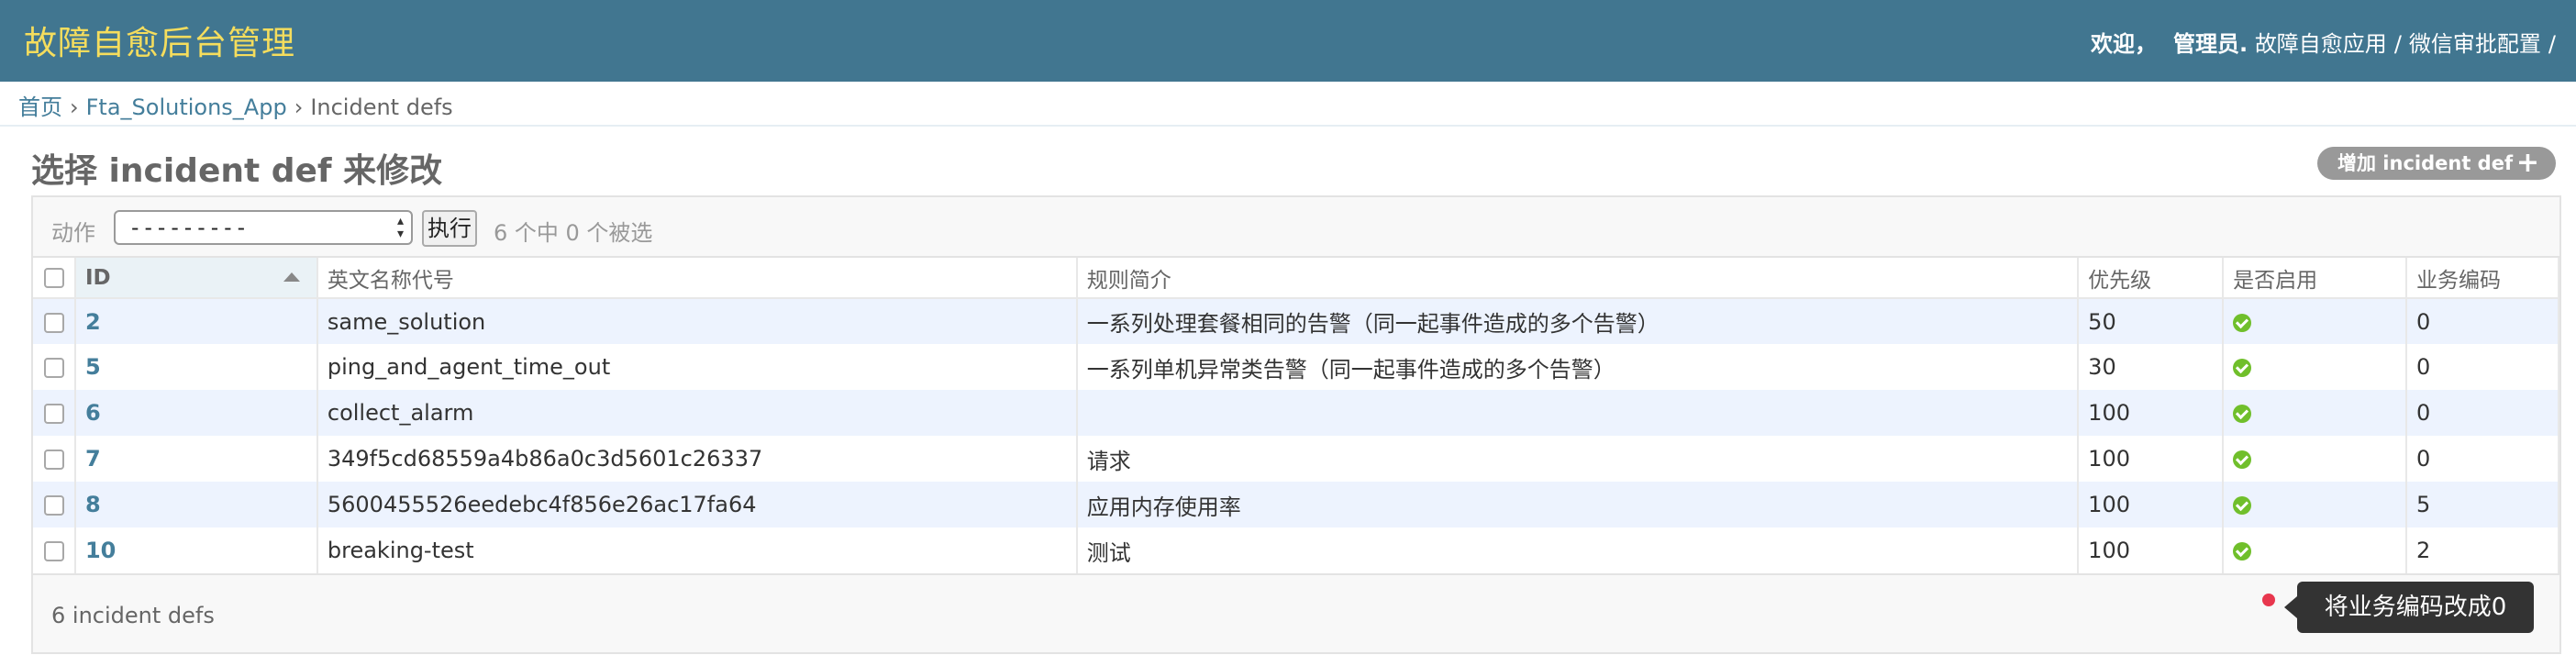 This screenshot has height=666, width=2576. Describe the element at coordinates (697, 413) in the screenshot. I see `name-cell: collect_alarm` at that location.